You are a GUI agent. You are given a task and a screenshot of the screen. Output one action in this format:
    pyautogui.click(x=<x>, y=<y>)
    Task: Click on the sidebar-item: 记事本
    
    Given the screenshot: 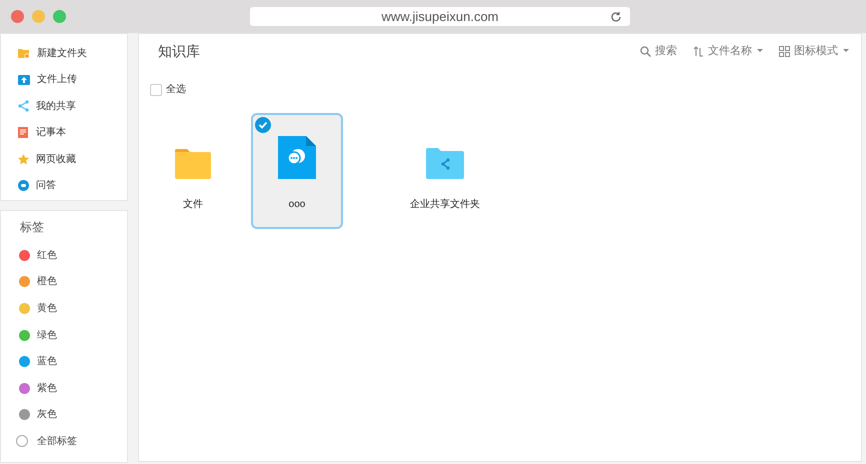 What is the action you would take?
    pyautogui.click(x=34, y=133)
    